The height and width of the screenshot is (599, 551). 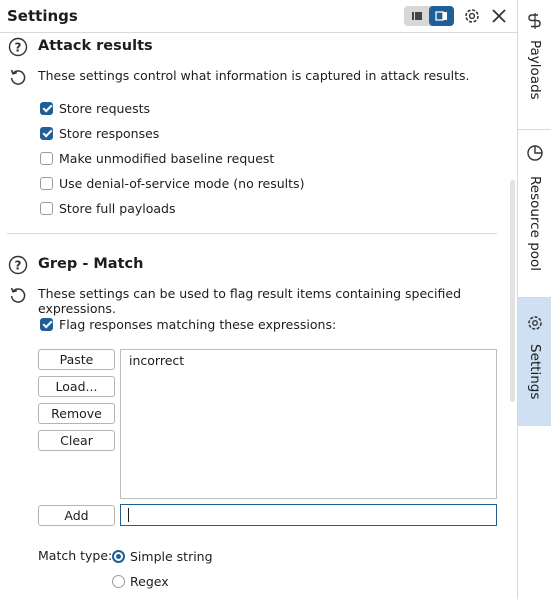 I want to click on tab-label: Payloads, so click(x=535, y=70).